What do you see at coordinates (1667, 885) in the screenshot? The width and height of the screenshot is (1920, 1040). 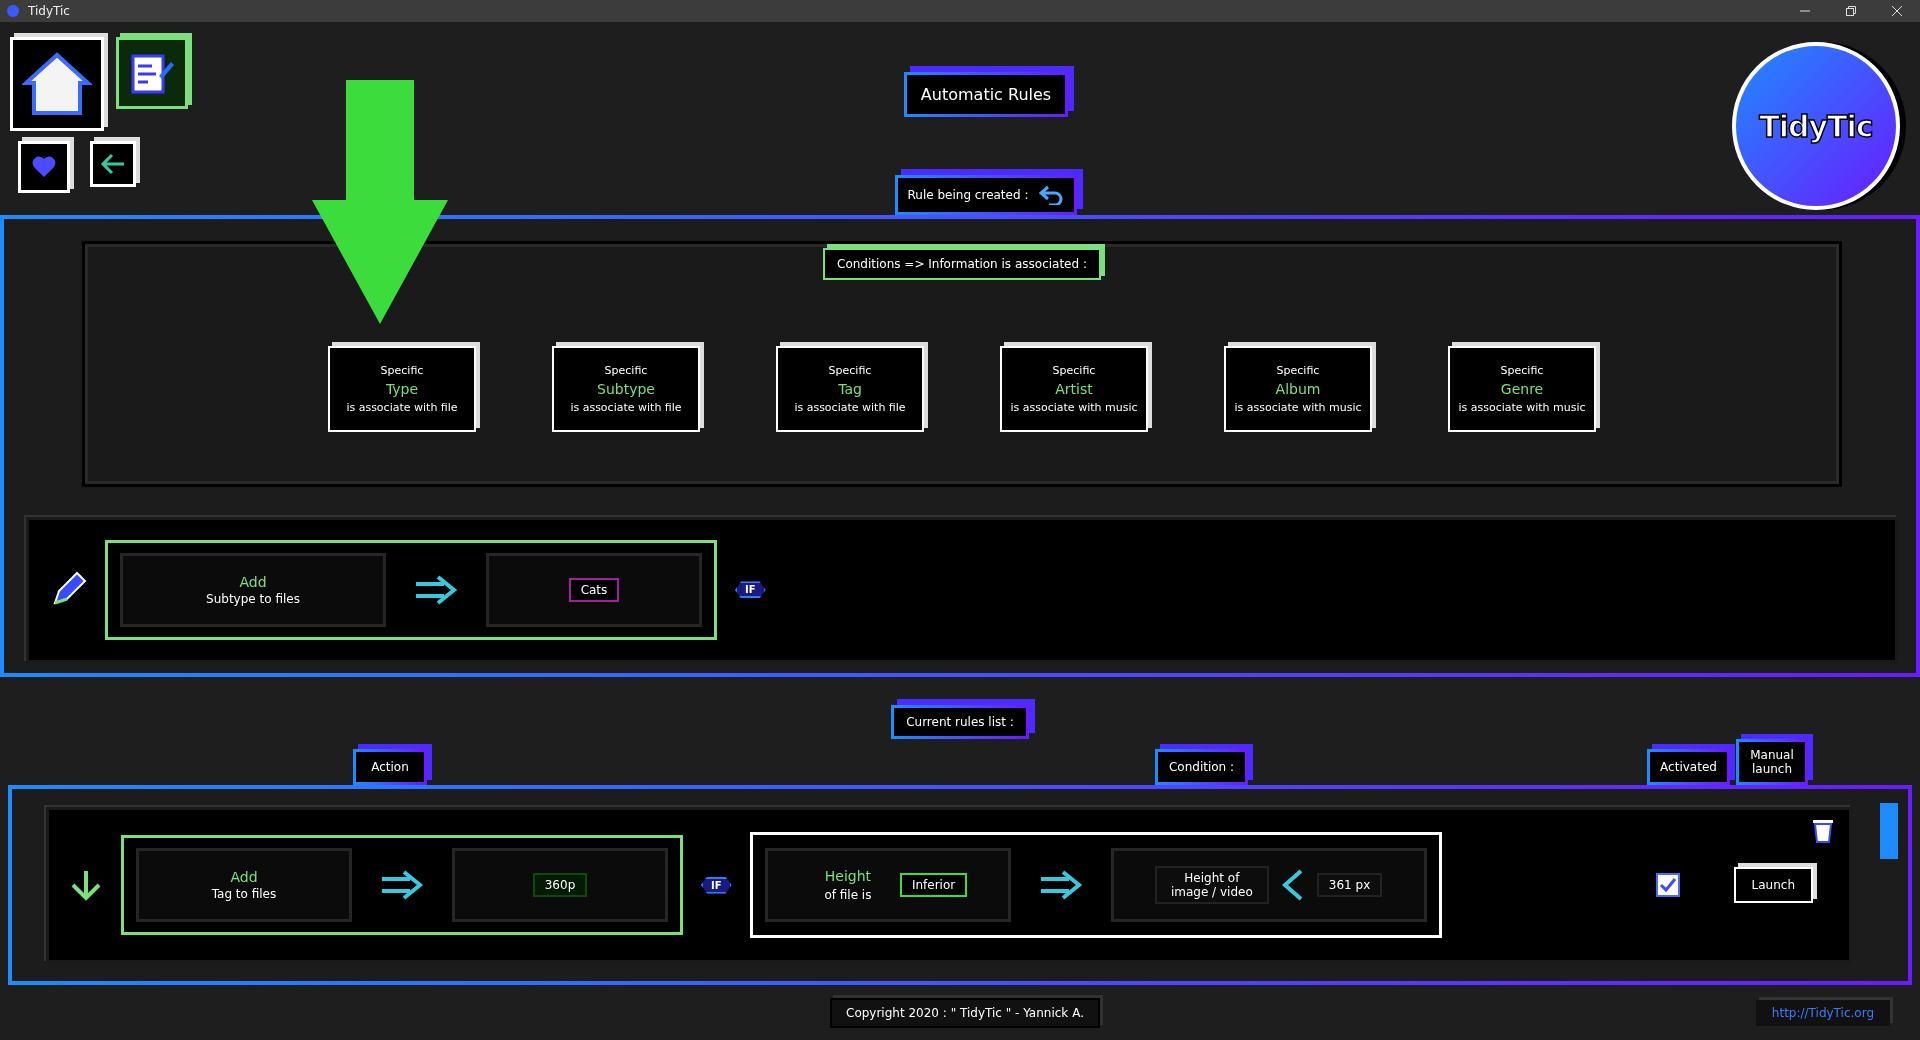 I see `activated-checkbox` at bounding box center [1667, 885].